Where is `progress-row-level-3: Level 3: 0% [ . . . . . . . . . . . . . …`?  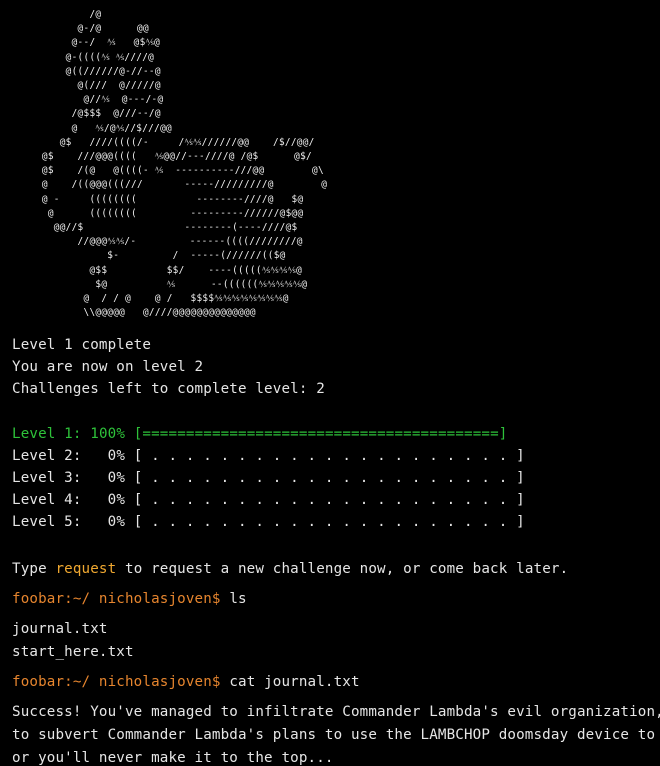 progress-row-level-3: Level 3: 0% [ . . . . . . . . . . . . . … is located at coordinates (268, 478).